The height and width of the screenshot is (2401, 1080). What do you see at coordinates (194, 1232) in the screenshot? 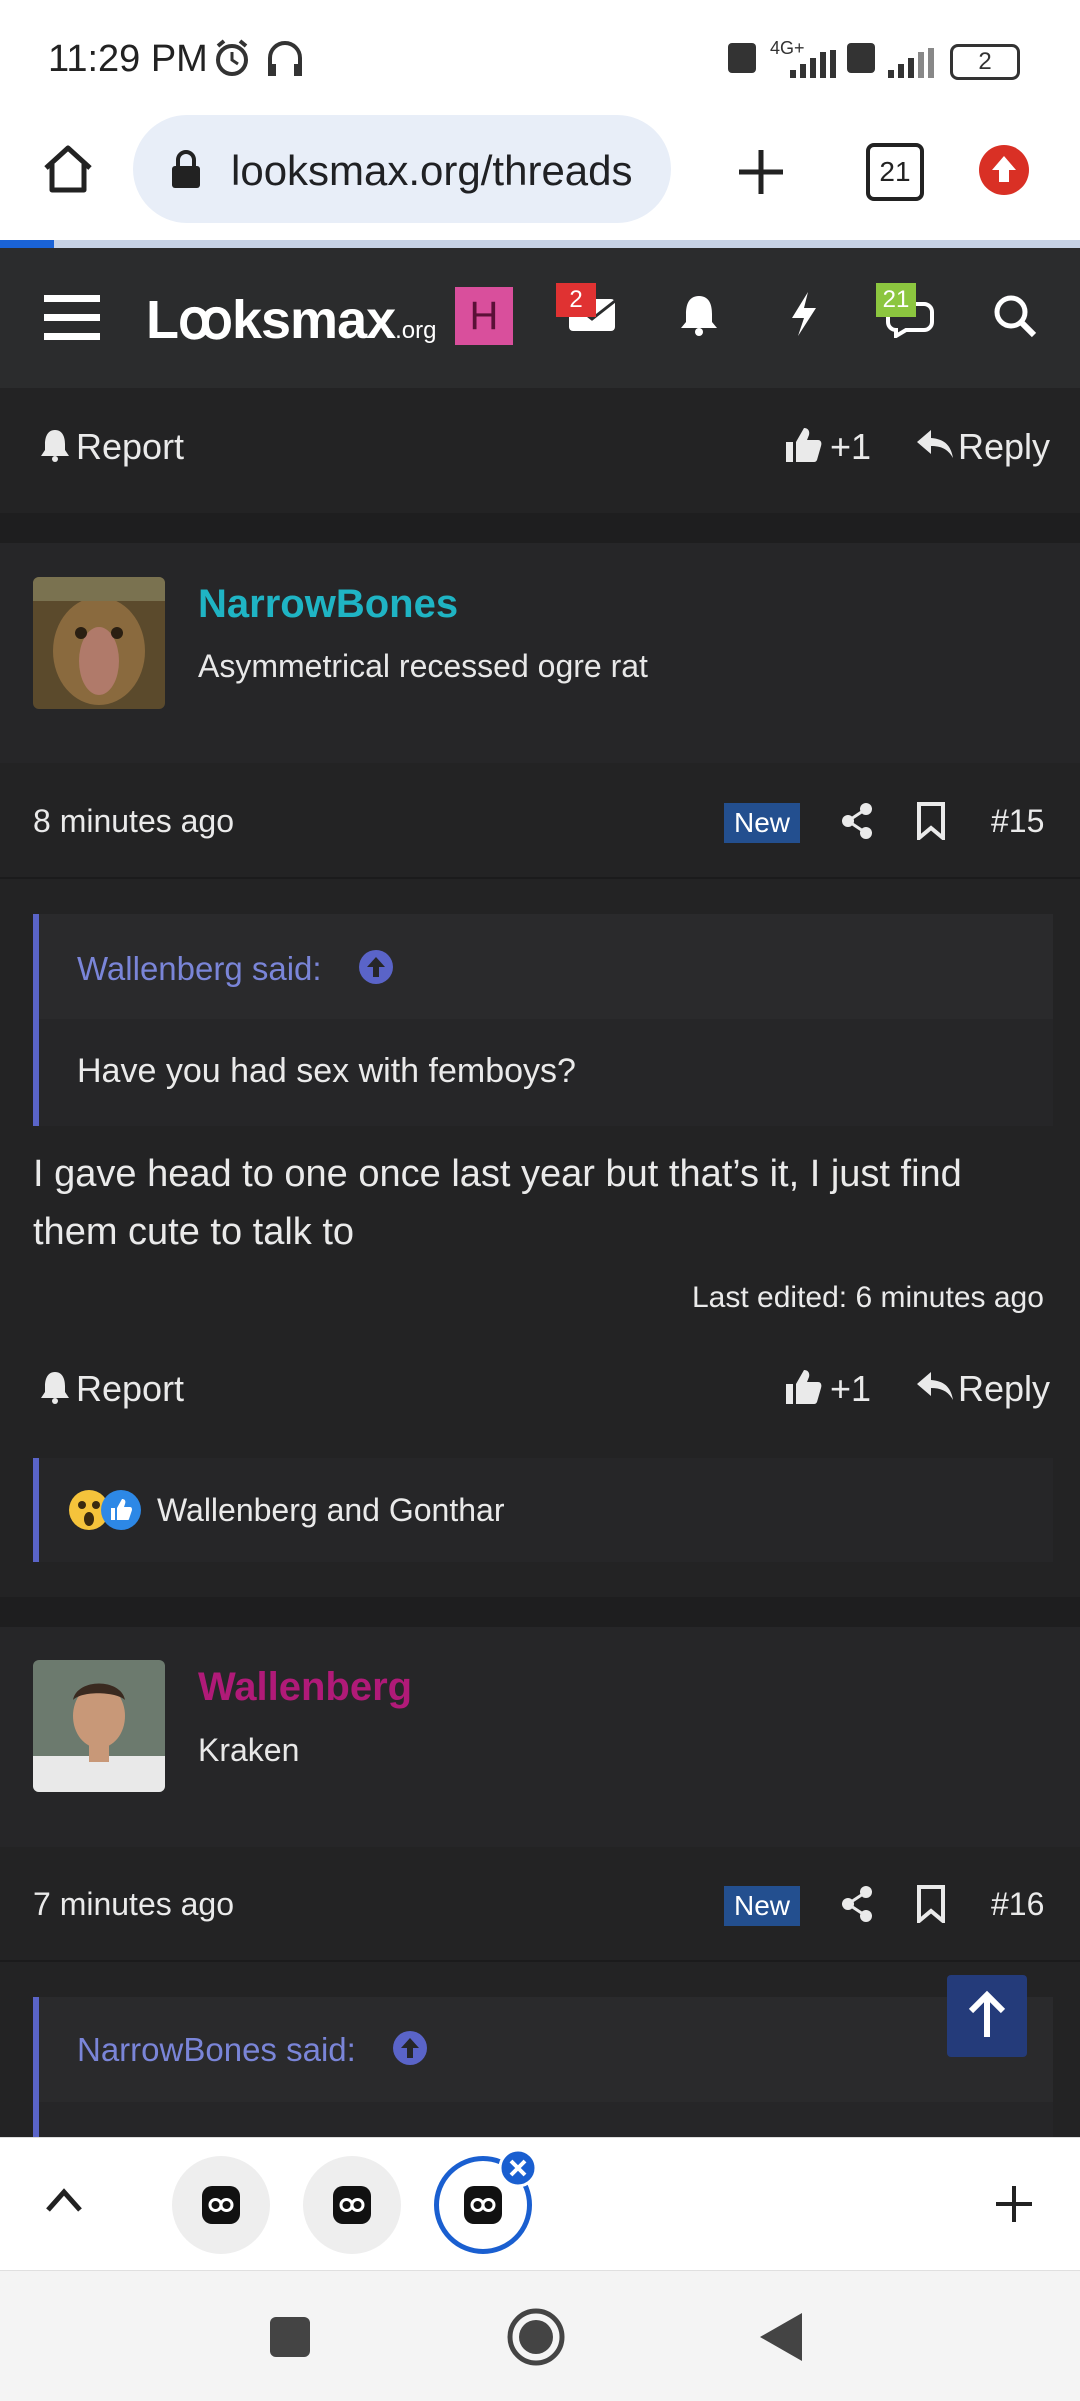
I see `post-body-line-2: them cute to talk to` at bounding box center [194, 1232].